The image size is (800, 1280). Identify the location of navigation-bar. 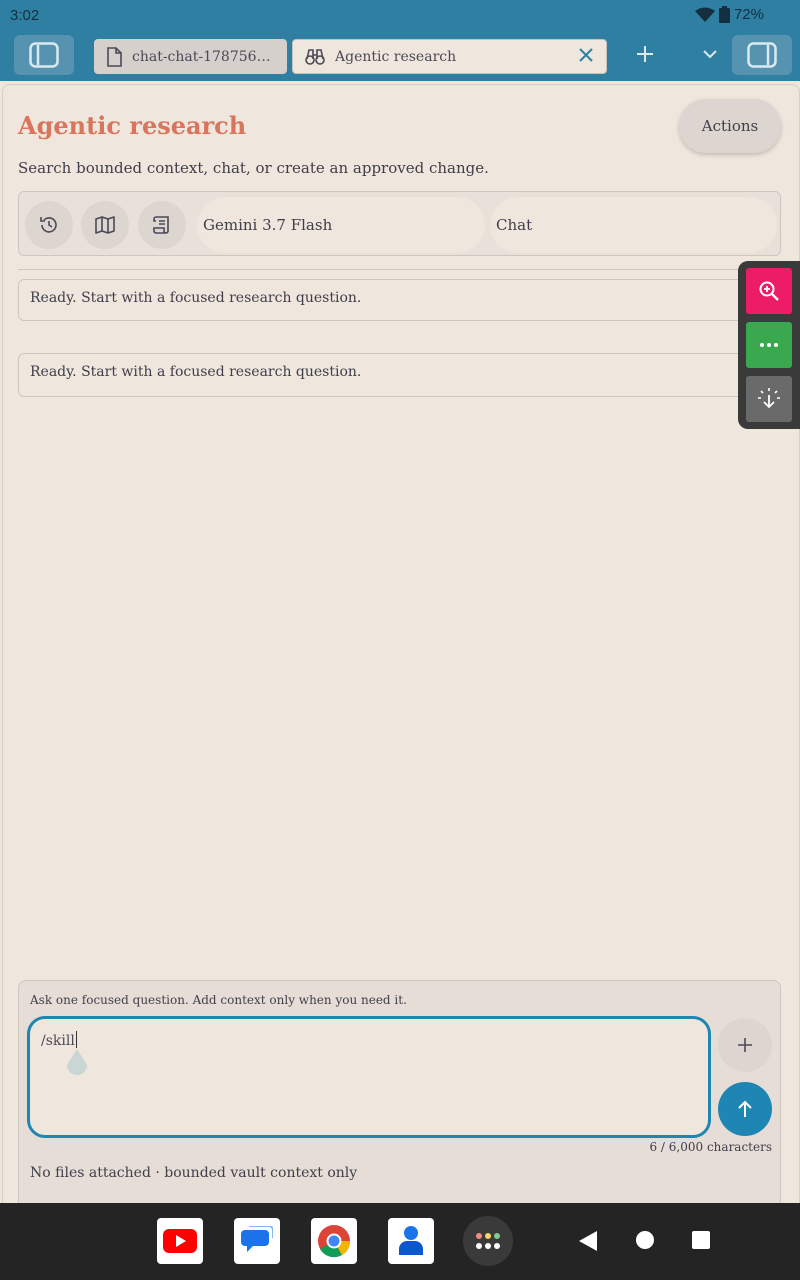
(400, 1241).